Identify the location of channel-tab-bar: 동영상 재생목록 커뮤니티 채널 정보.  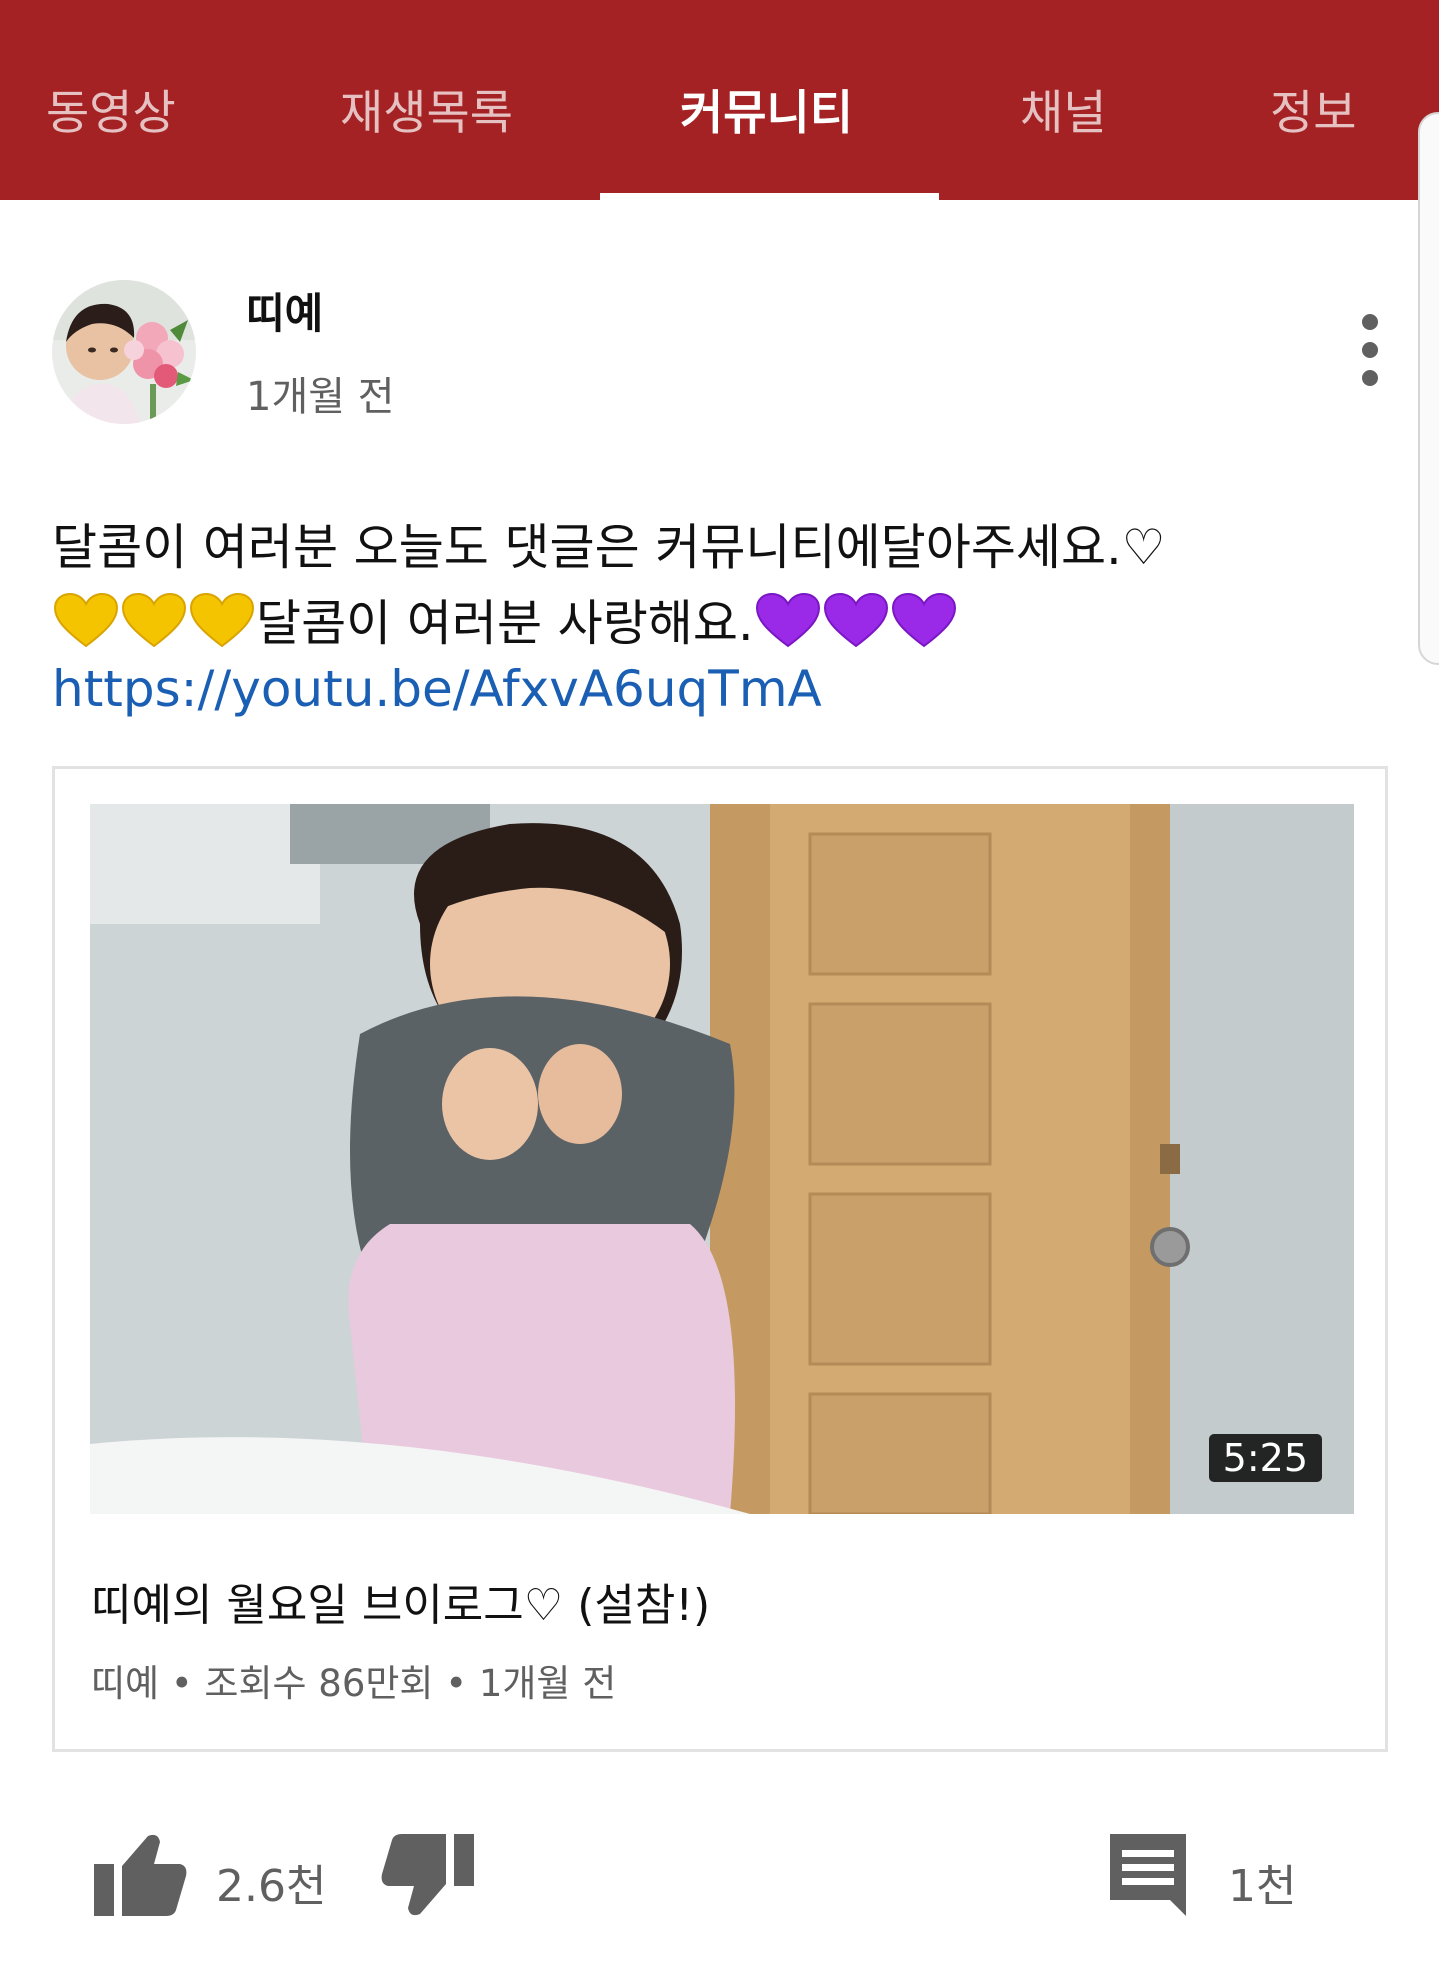
(719, 100).